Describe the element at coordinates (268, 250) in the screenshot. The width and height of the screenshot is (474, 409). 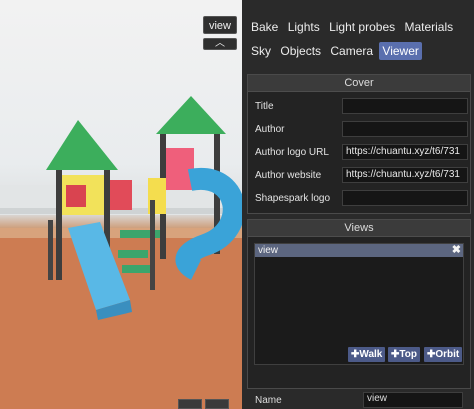
I see `view-item-label: view` at that location.